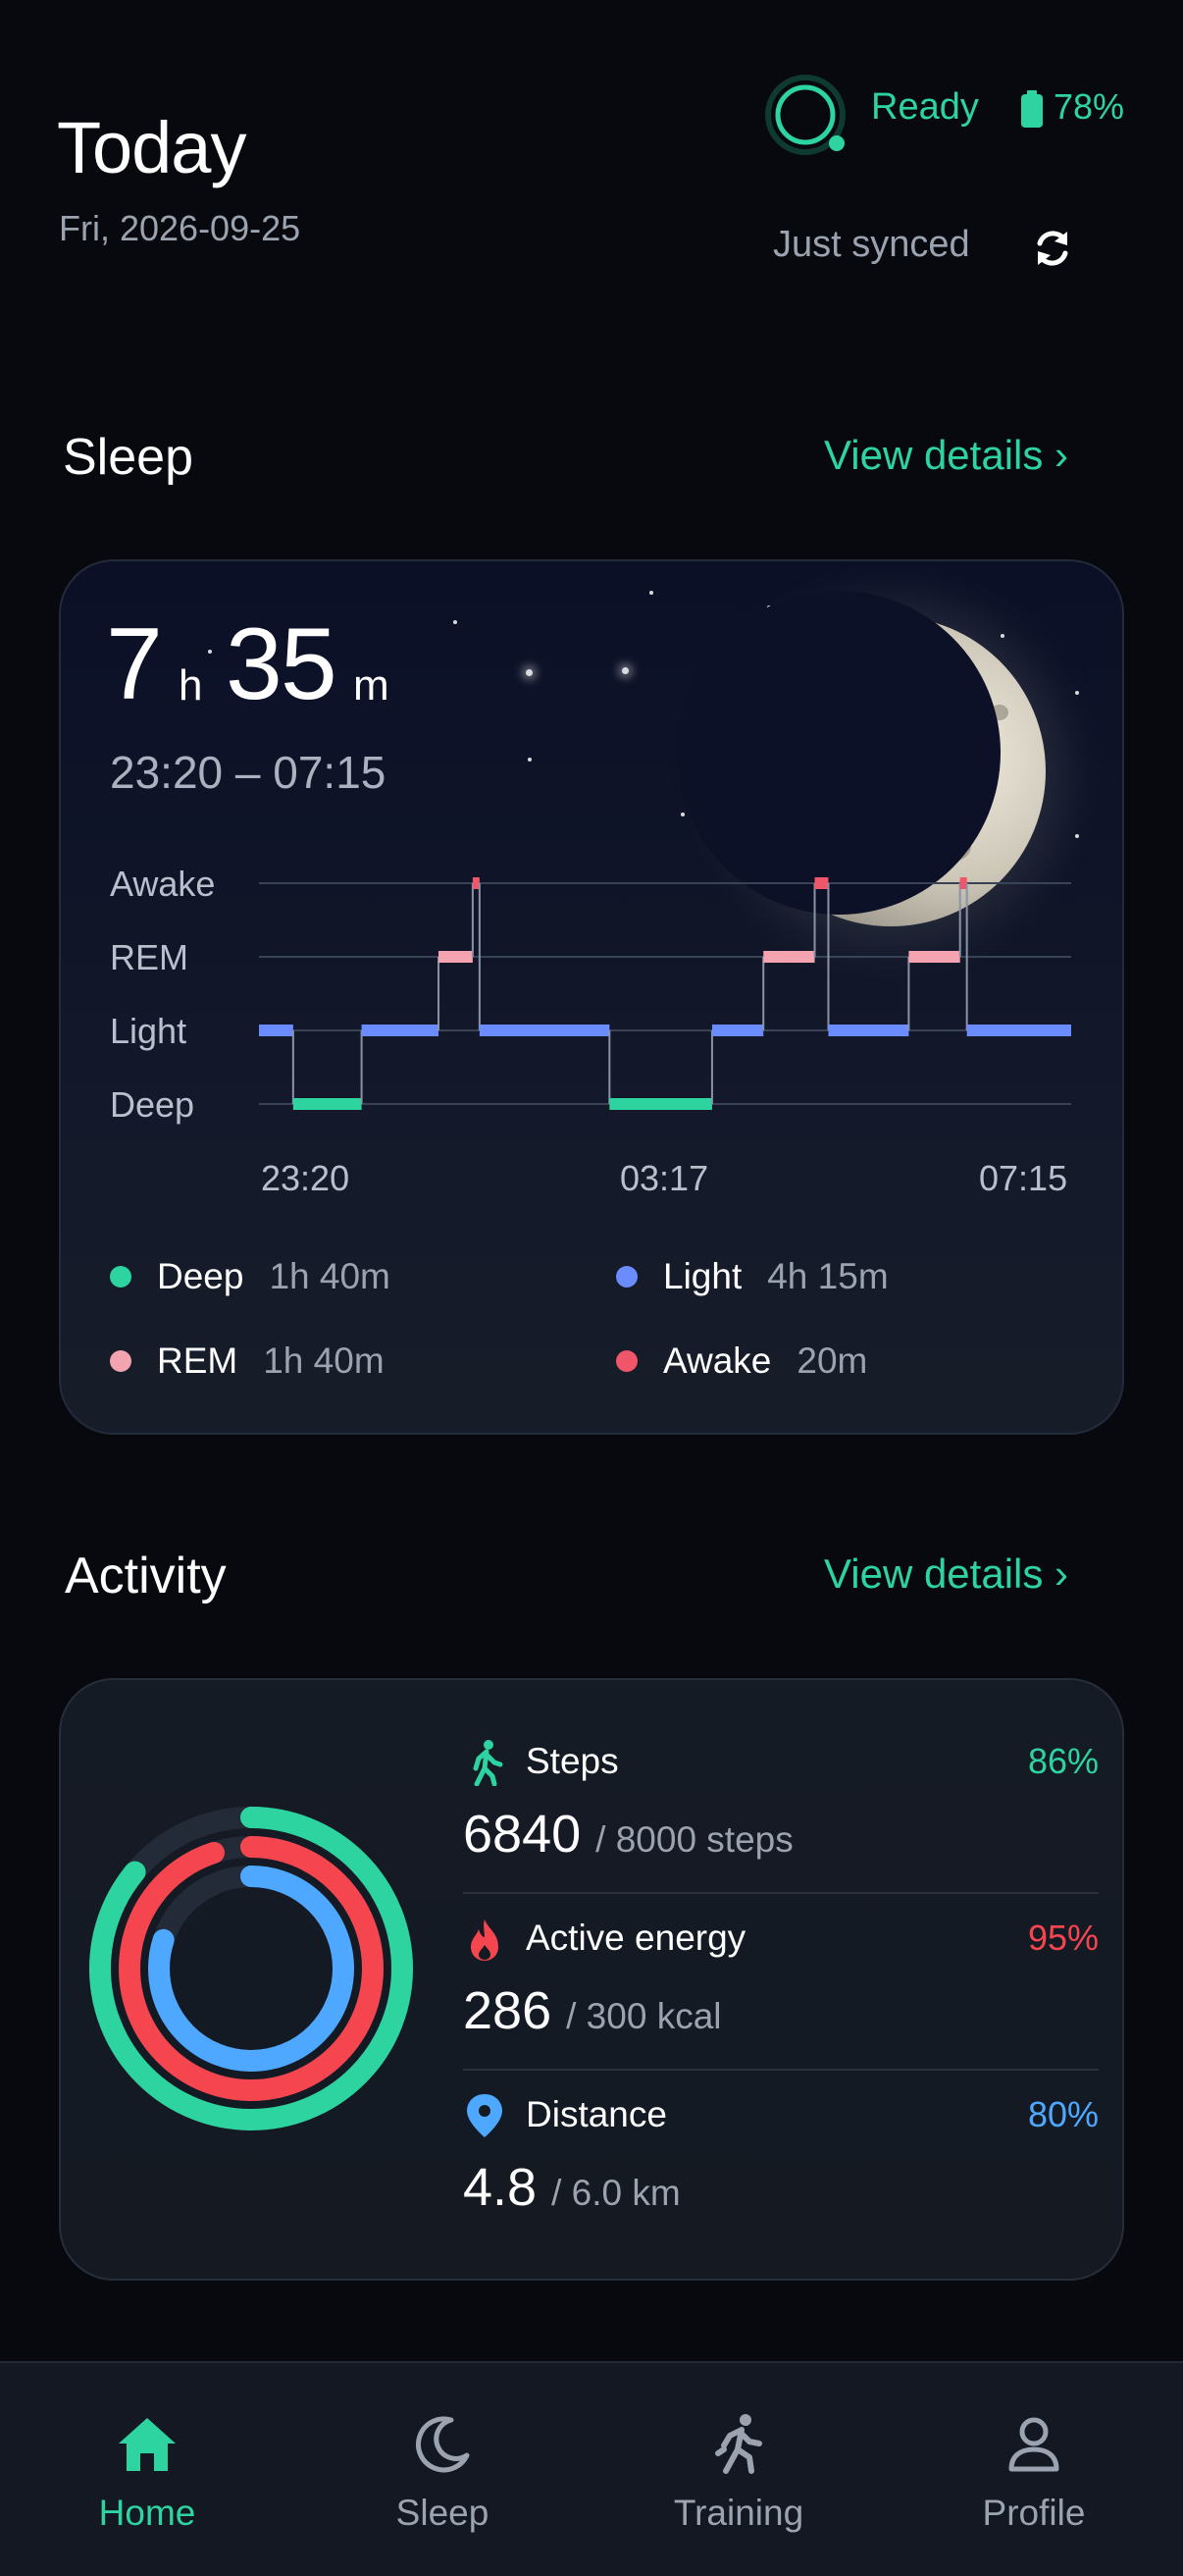 The width and height of the screenshot is (1183, 2576). I want to click on nav-item-profile: Profile, so click(1034, 2472).